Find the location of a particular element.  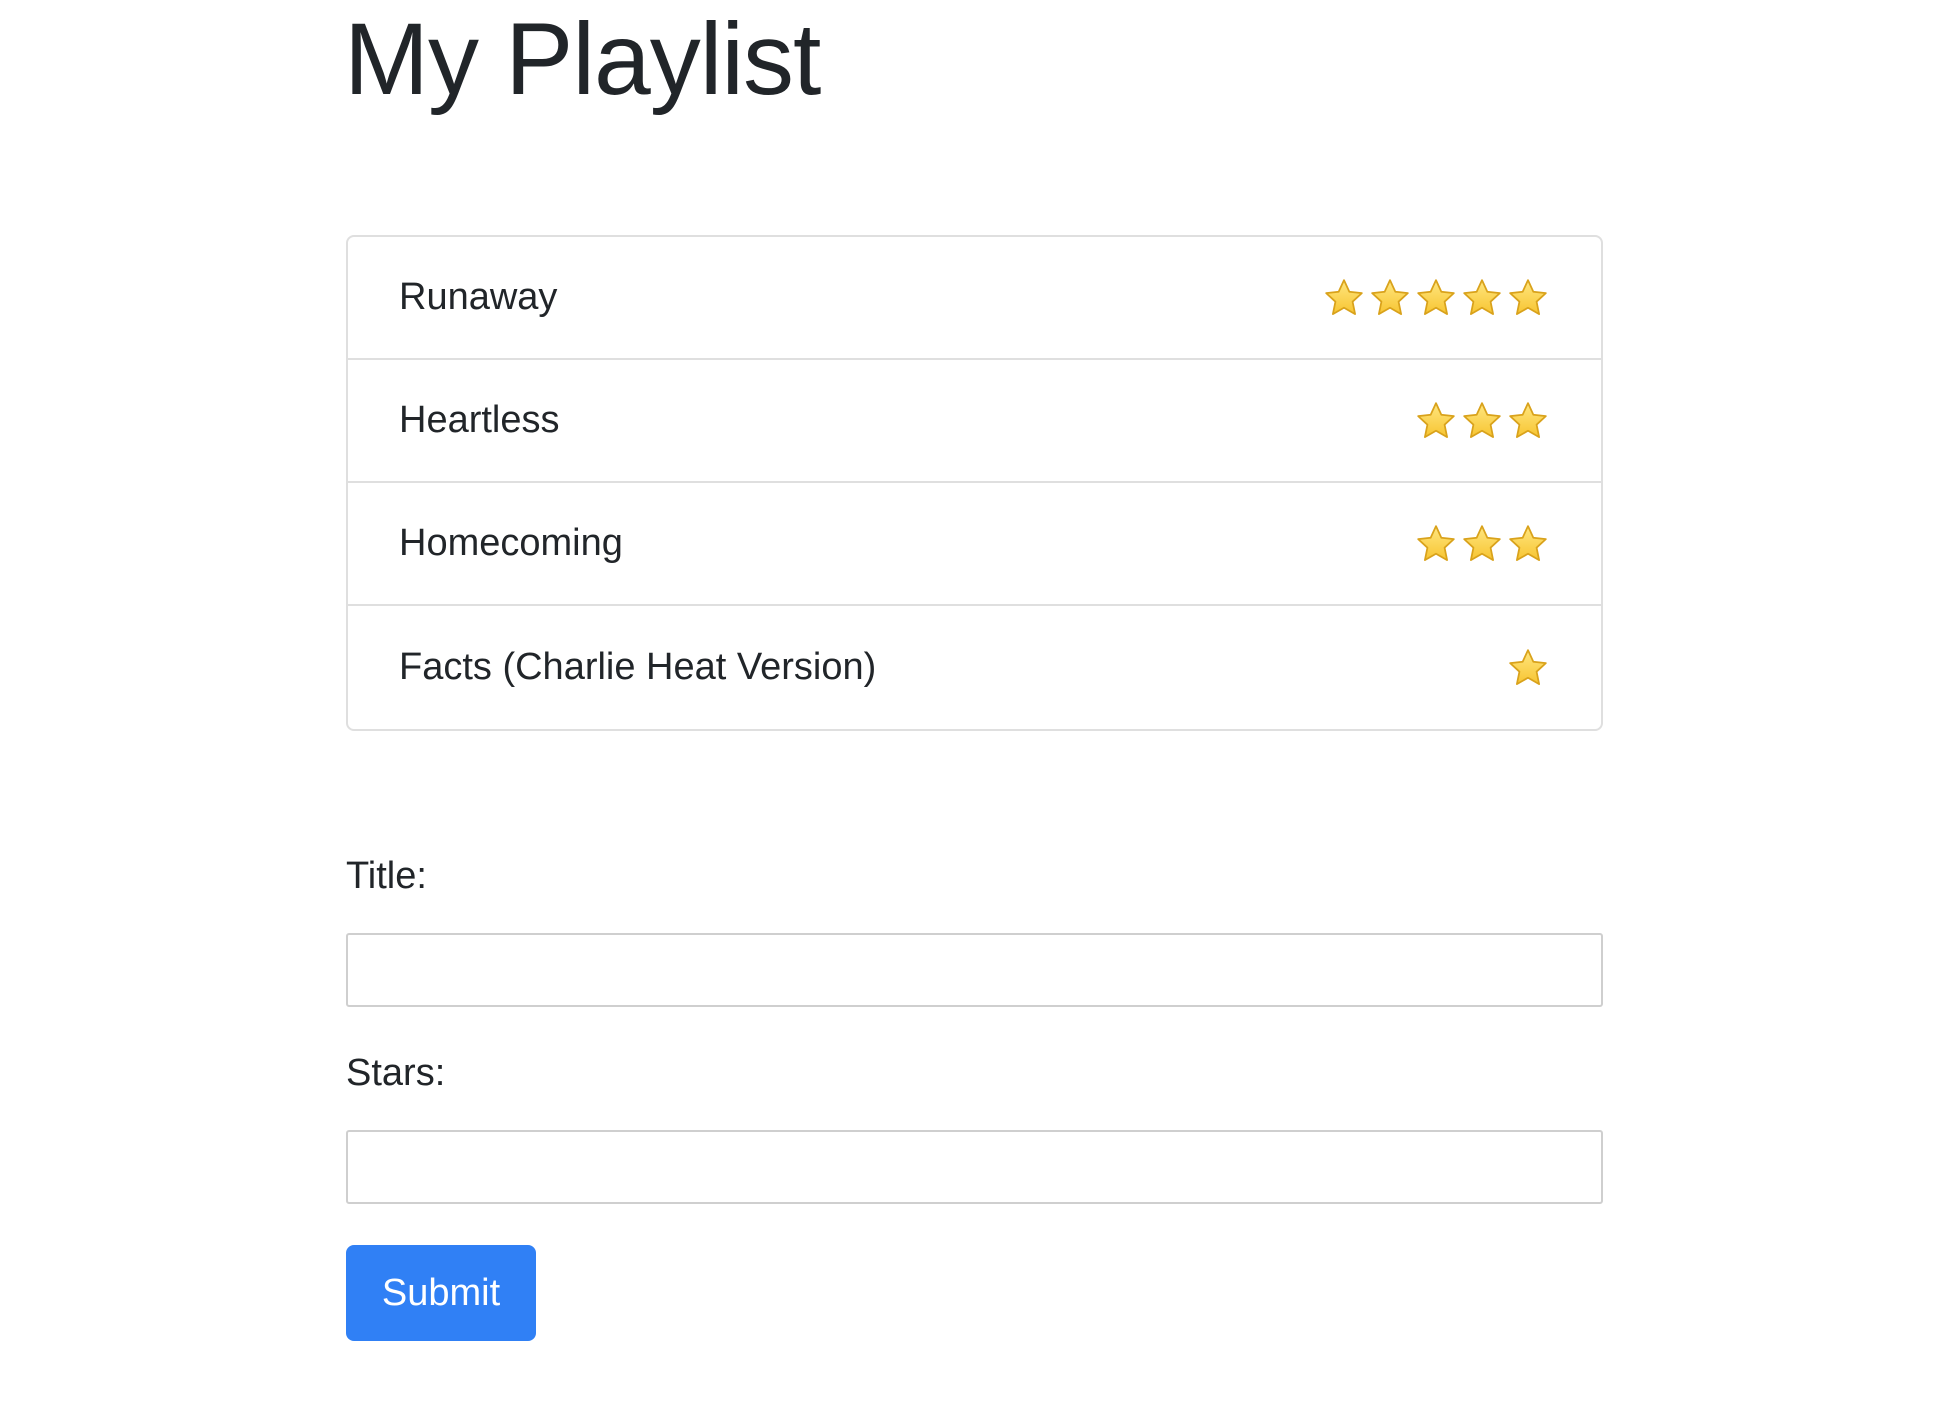

stars-input is located at coordinates (974, 1167).